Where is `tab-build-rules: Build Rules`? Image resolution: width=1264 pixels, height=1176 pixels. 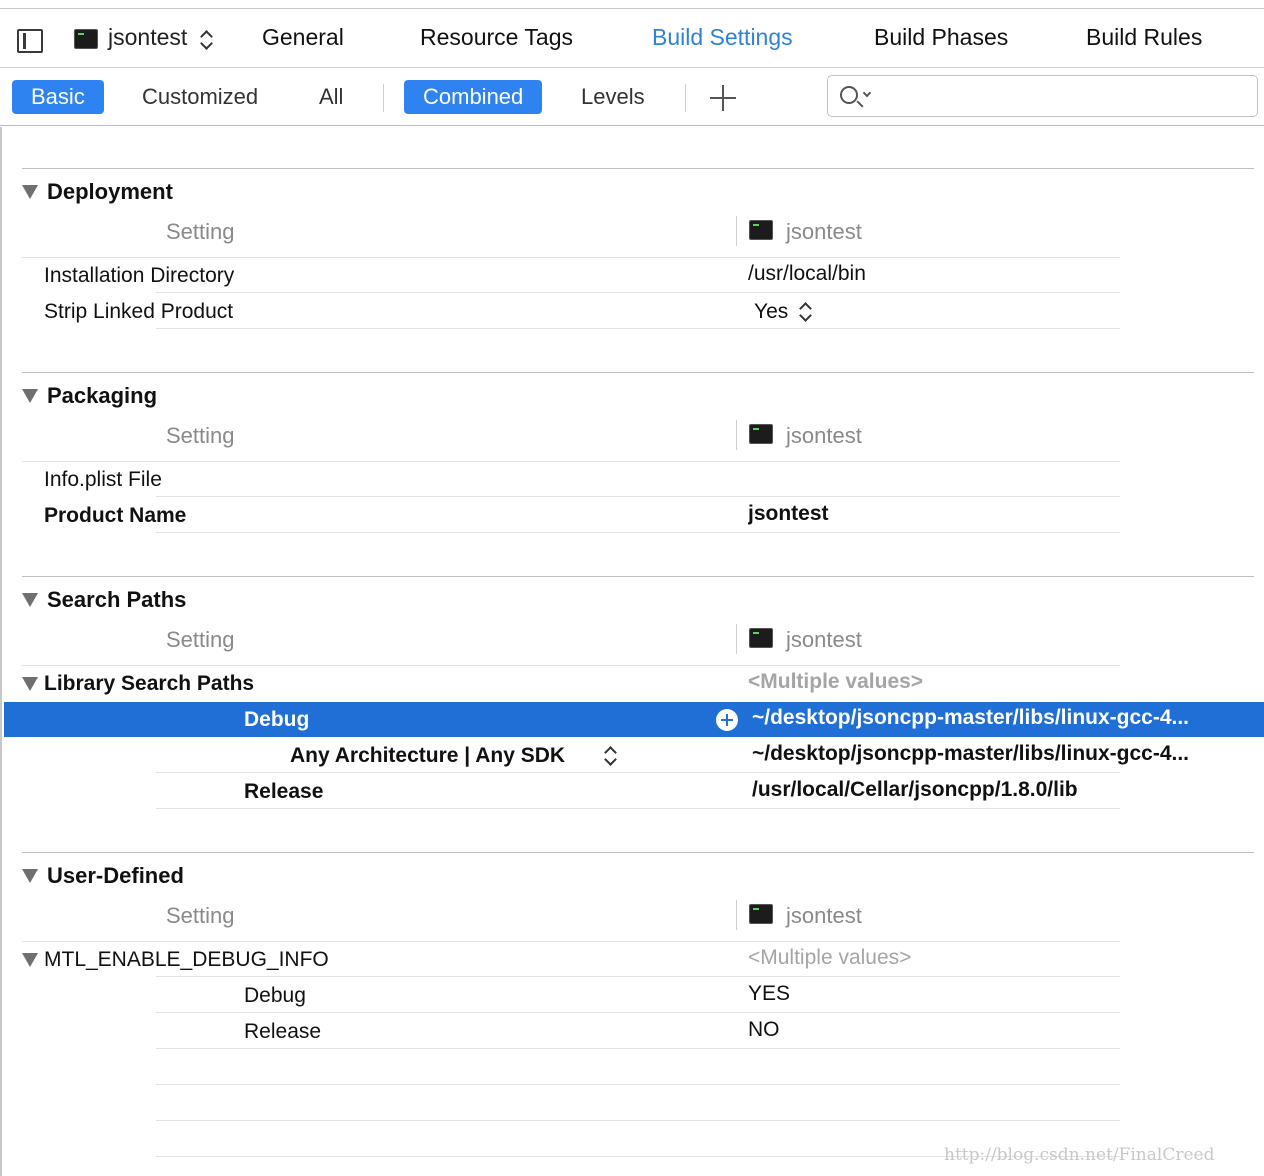 tab-build-rules: Build Rules is located at coordinates (1144, 37).